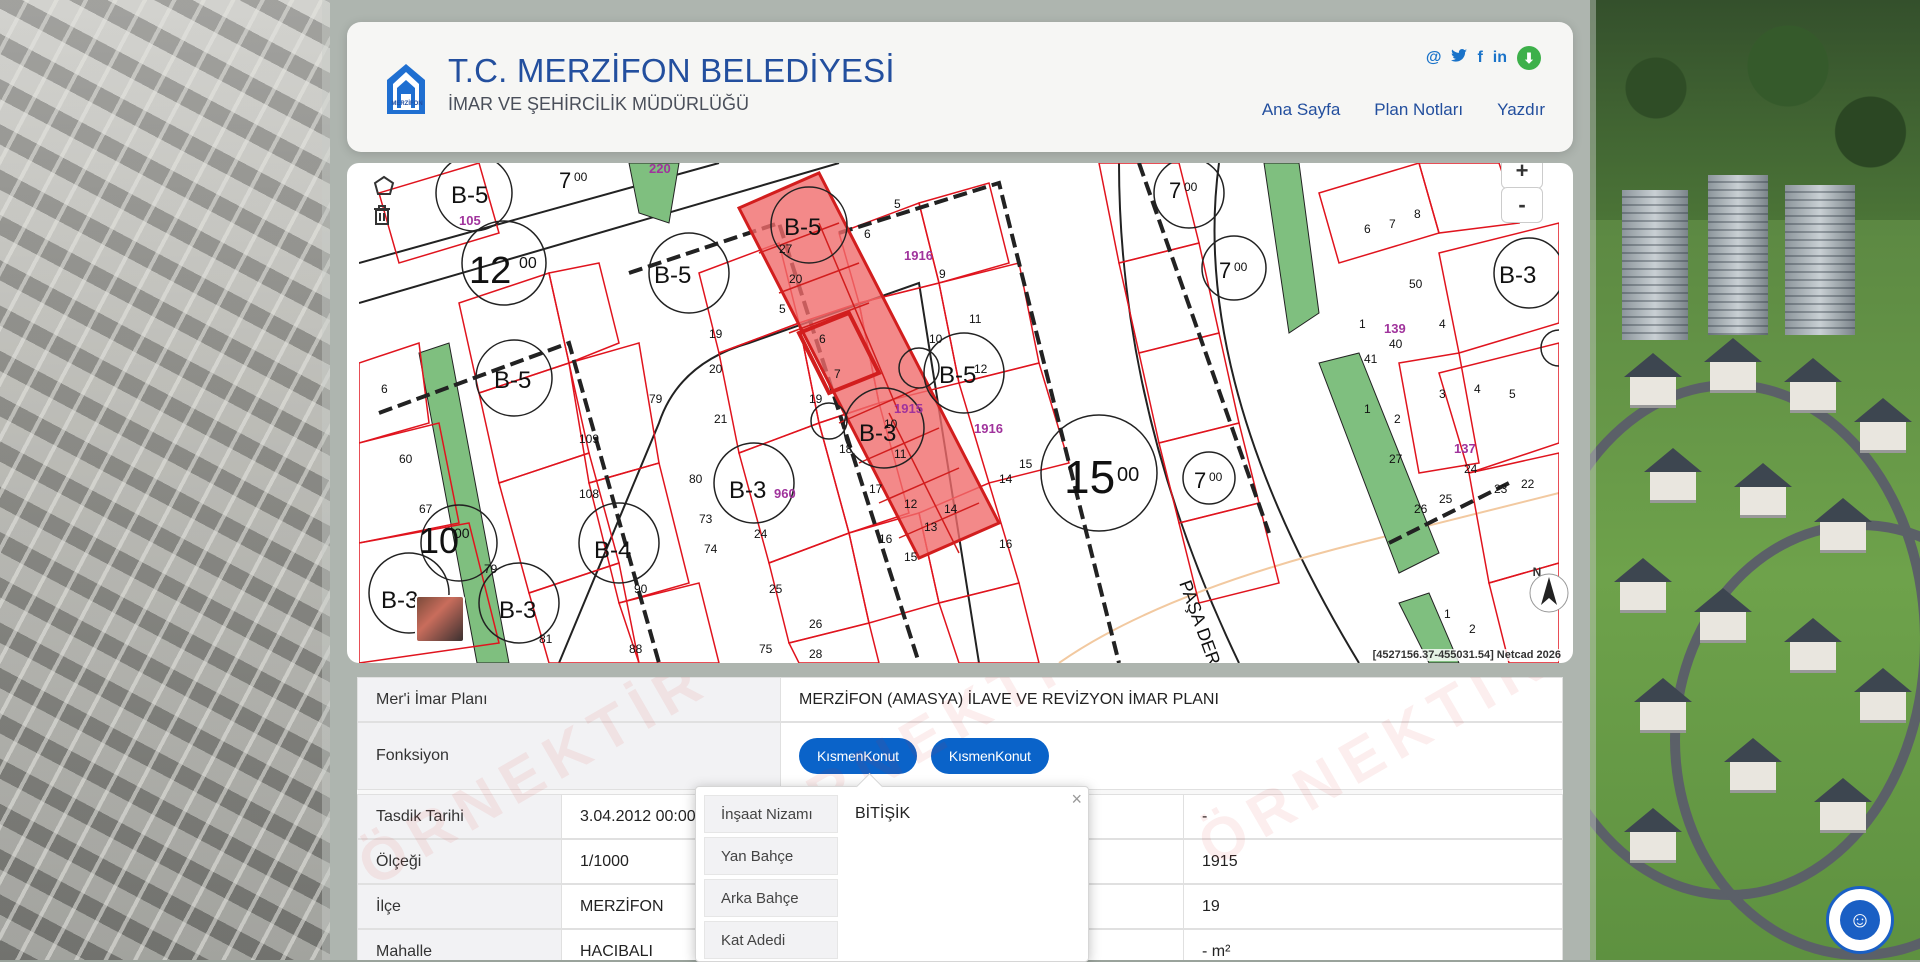 This screenshot has height=962, width=1920. Describe the element at coordinates (771, 856) in the screenshot. I see `popup-label: Yan Bahçe` at that location.